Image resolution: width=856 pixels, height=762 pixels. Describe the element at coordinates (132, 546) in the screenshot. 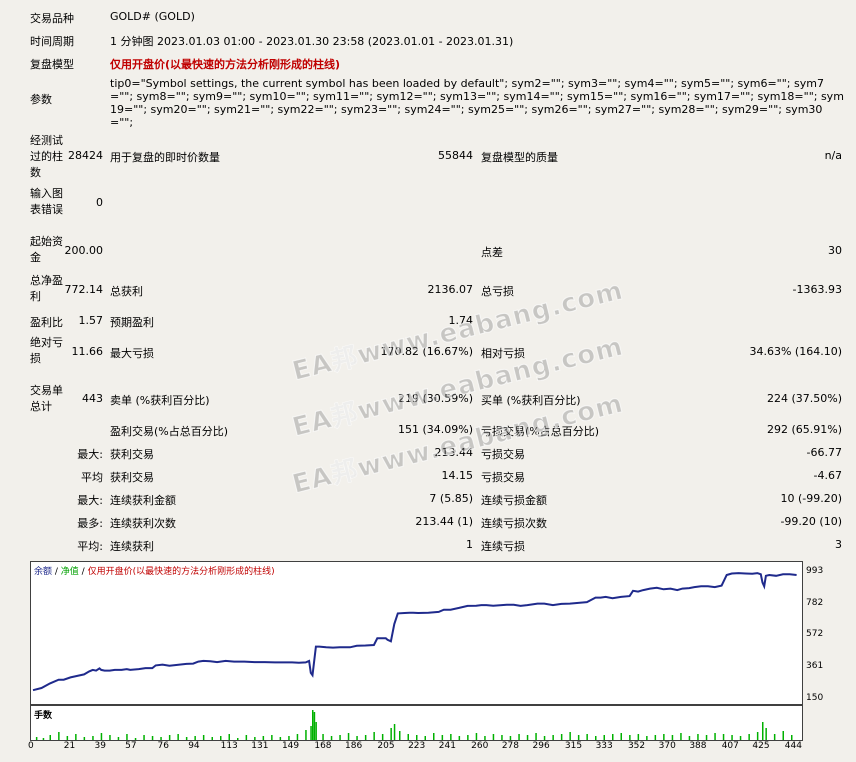

I see `avg-cons-win-label: 连续获利` at that location.